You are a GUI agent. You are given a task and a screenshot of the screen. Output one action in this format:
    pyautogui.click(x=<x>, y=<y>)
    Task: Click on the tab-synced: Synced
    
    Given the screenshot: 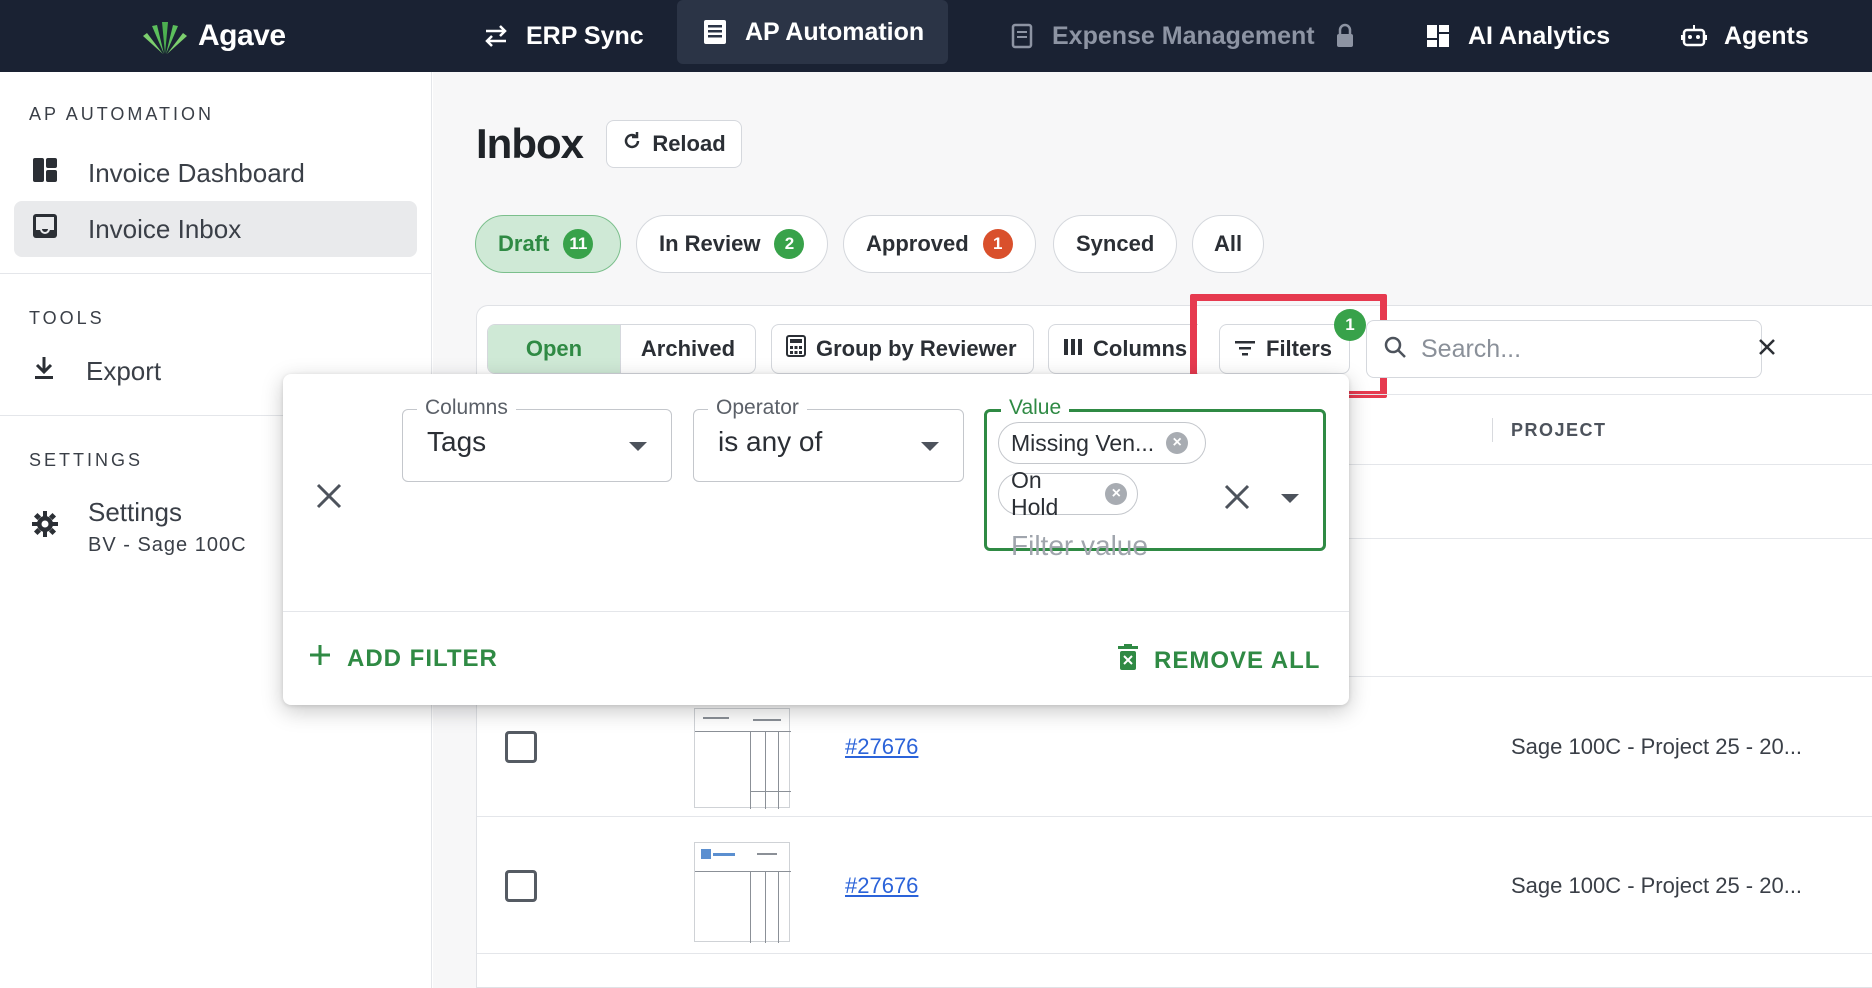 What is the action you would take?
    pyautogui.click(x=1115, y=244)
    